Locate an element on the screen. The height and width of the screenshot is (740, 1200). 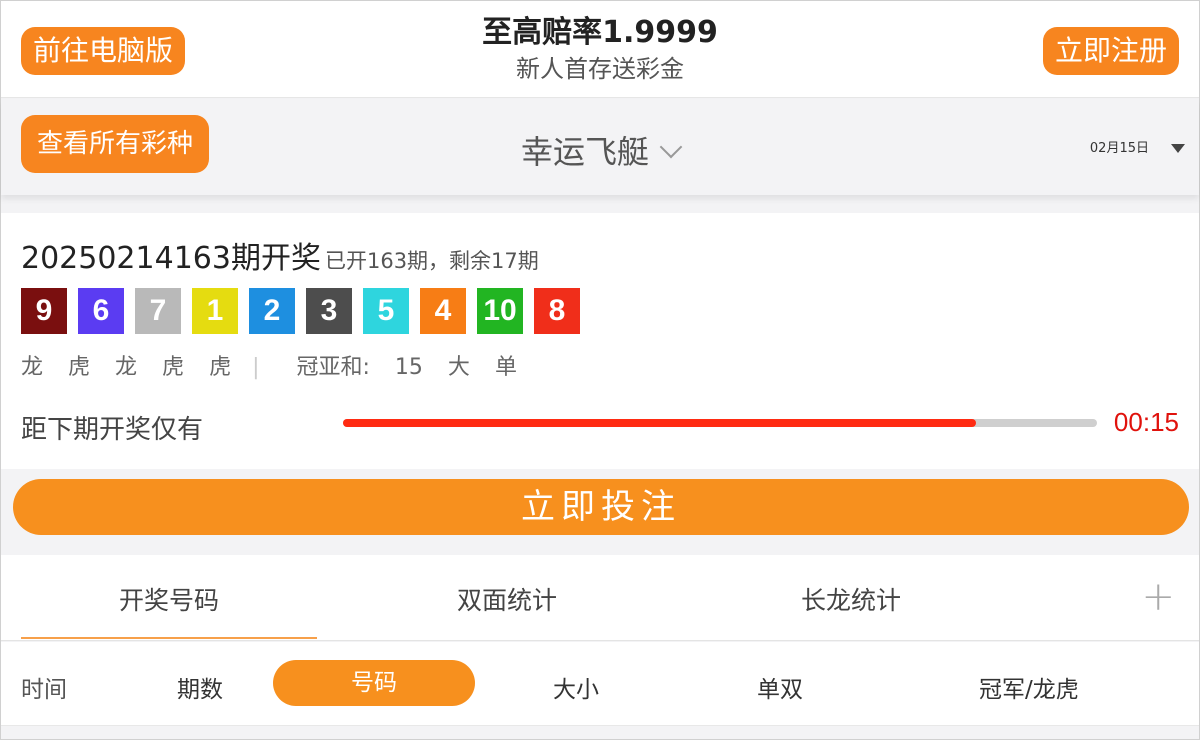
countdown-label: 距下期开奖仅有 is located at coordinates (112, 430).